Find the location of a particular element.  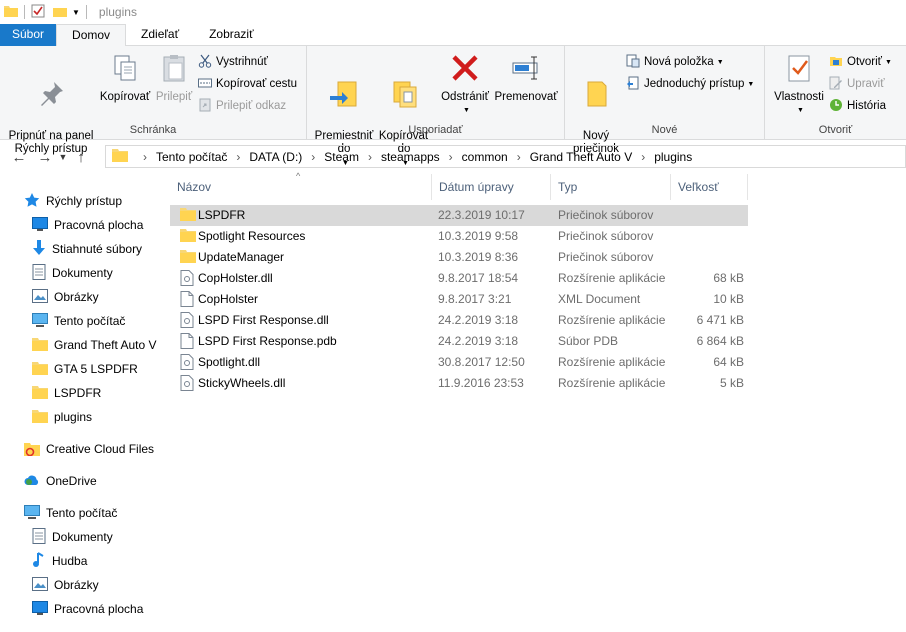

column-header-type: Typ is located at coordinates (611, 187).